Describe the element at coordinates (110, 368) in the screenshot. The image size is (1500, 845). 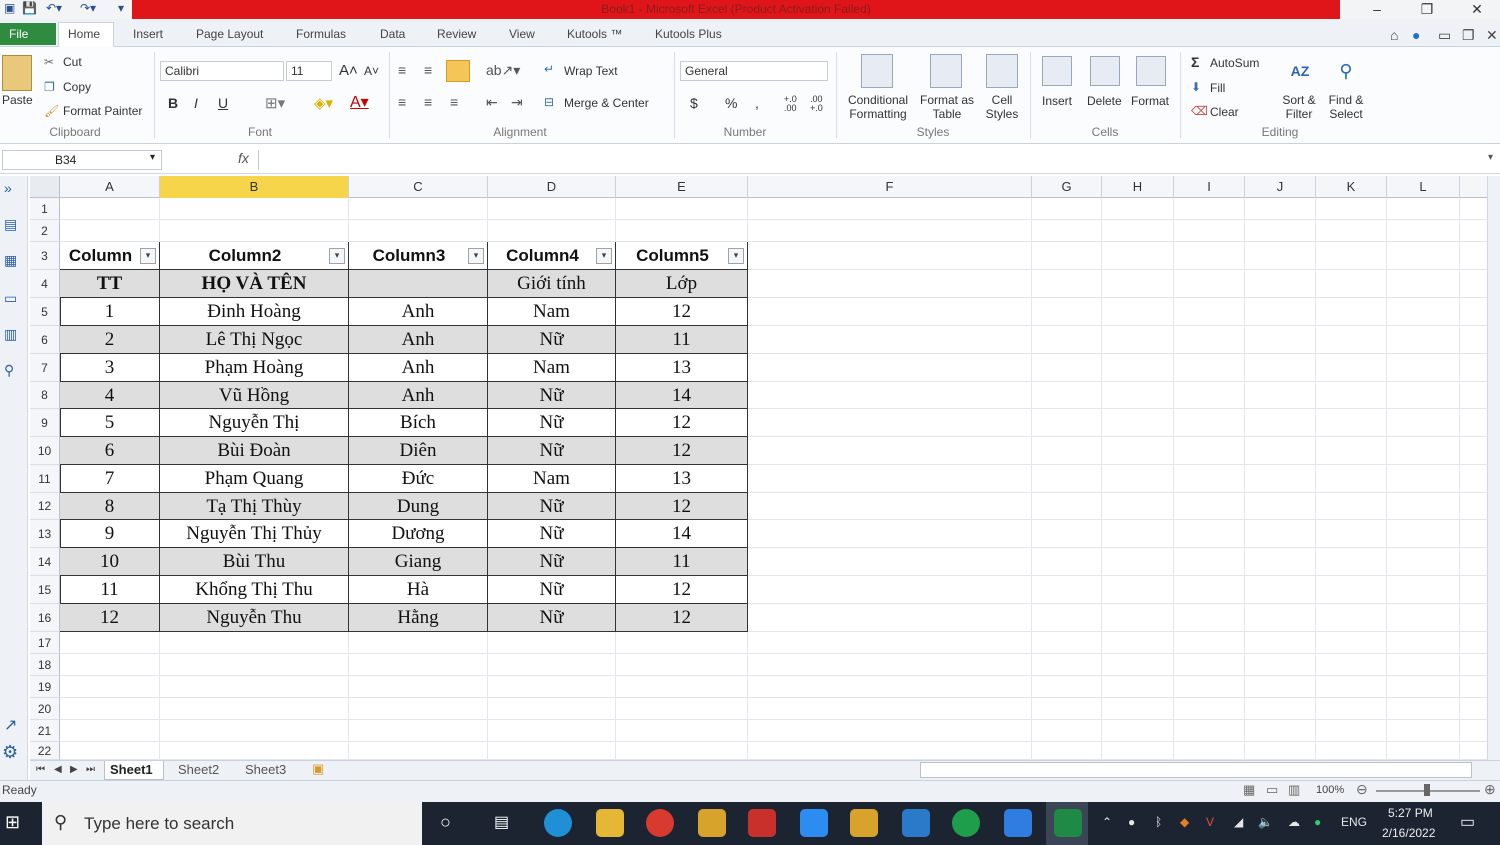
I see `table-cell: 3` at that location.